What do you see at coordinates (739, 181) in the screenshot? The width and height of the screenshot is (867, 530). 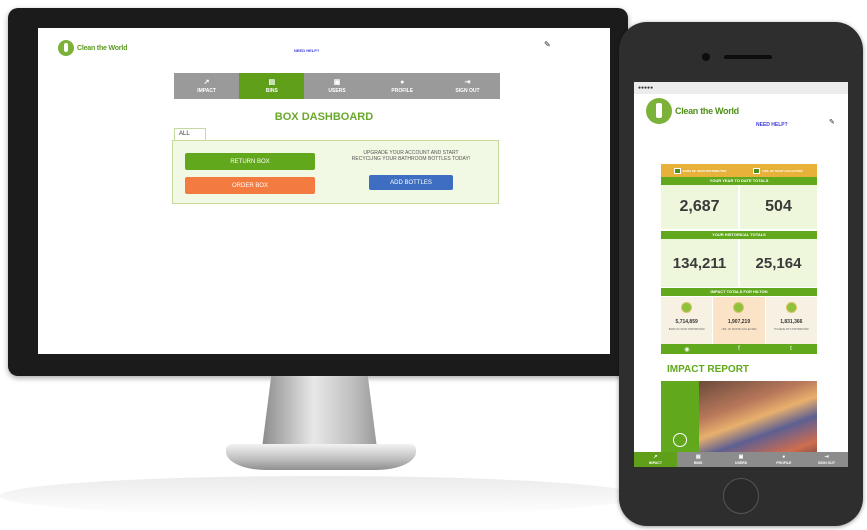 I see `ytd-banner: YOUR YEAR TO DATE TOTALS` at bounding box center [739, 181].